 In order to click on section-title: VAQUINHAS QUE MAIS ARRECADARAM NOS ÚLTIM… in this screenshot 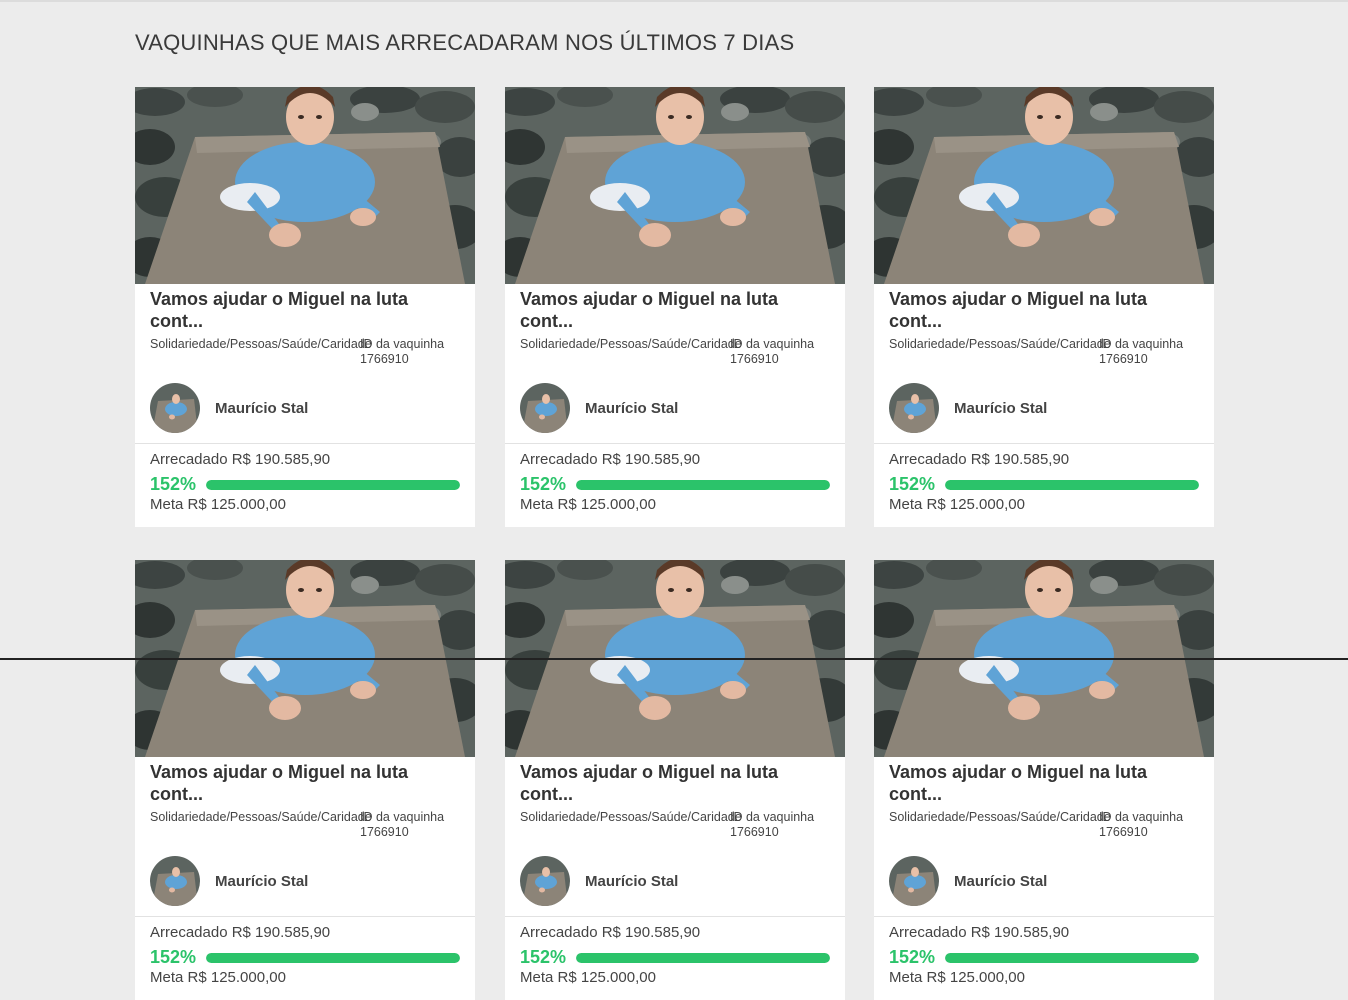, I will do `click(465, 42)`.